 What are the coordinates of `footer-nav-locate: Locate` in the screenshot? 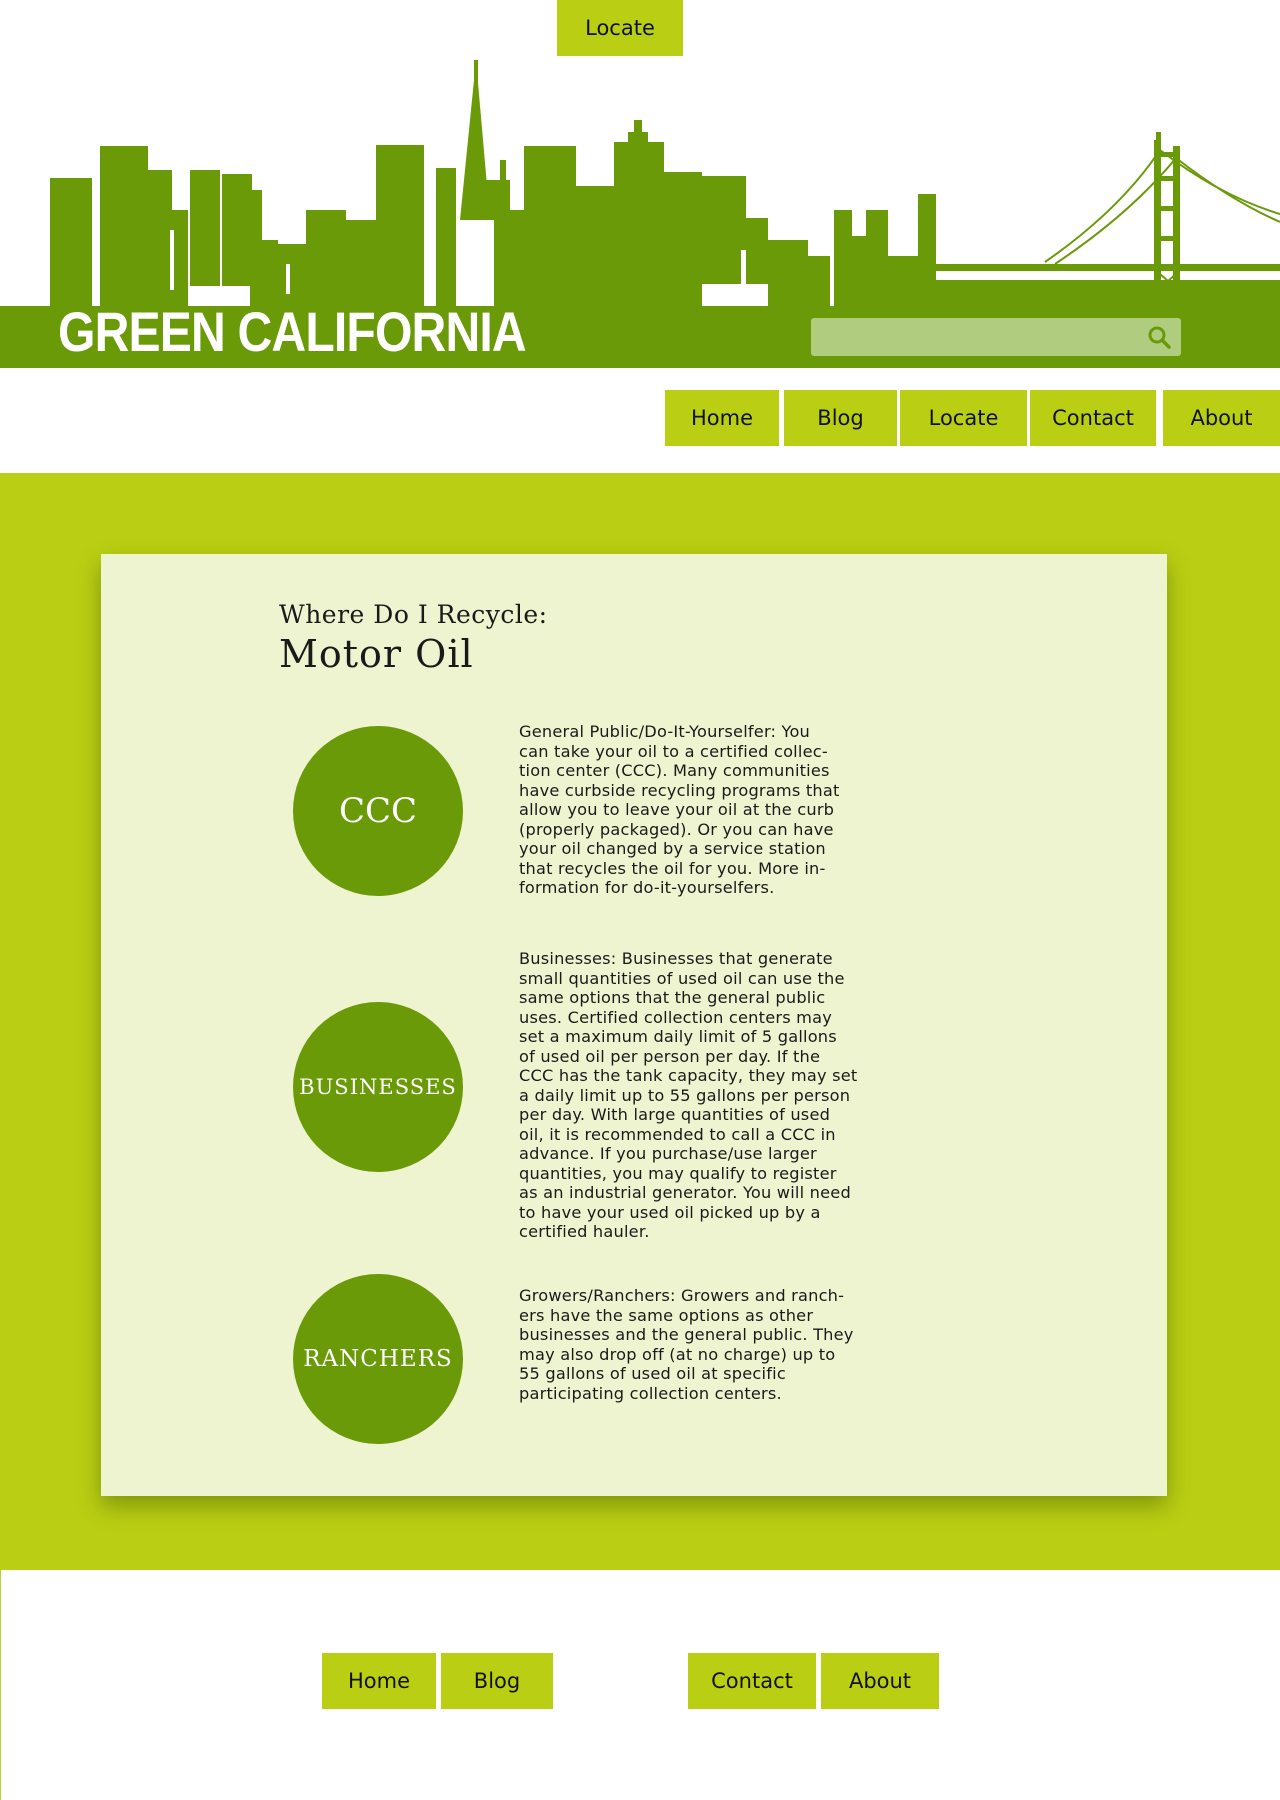 It's located at (620, 28).